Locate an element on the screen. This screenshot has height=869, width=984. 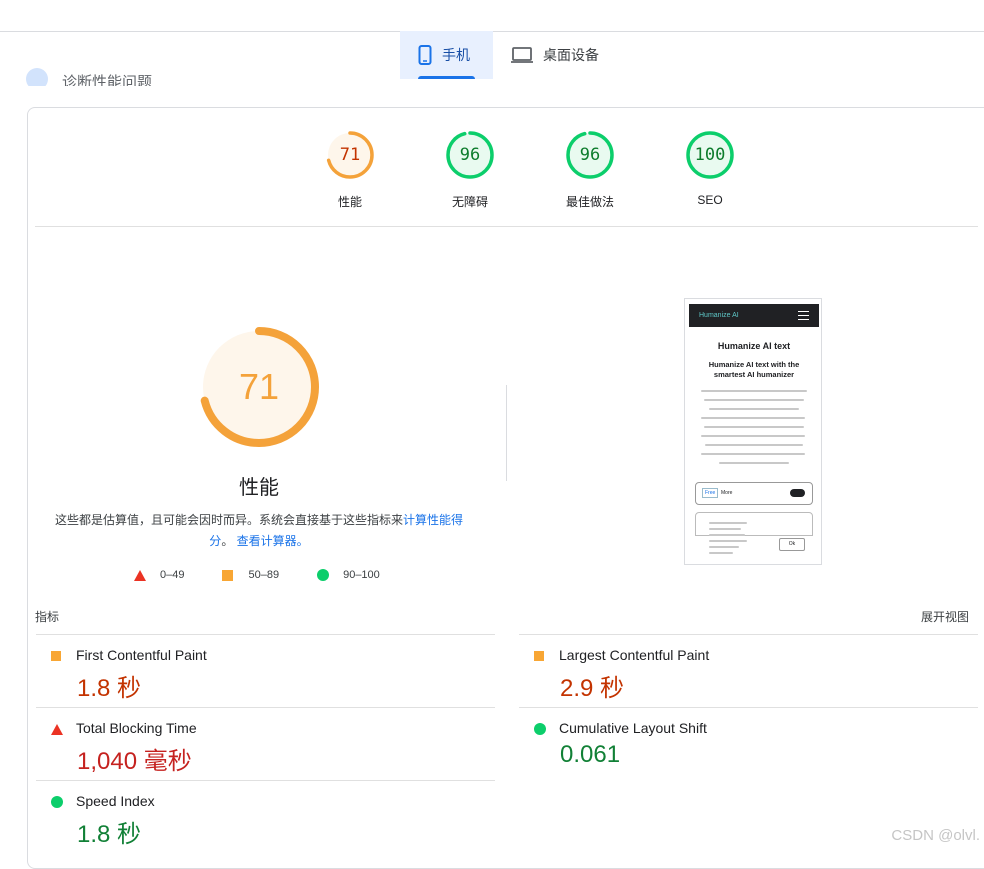
metric-name: Cumulative Layout Shift is located at coordinates (633, 728).